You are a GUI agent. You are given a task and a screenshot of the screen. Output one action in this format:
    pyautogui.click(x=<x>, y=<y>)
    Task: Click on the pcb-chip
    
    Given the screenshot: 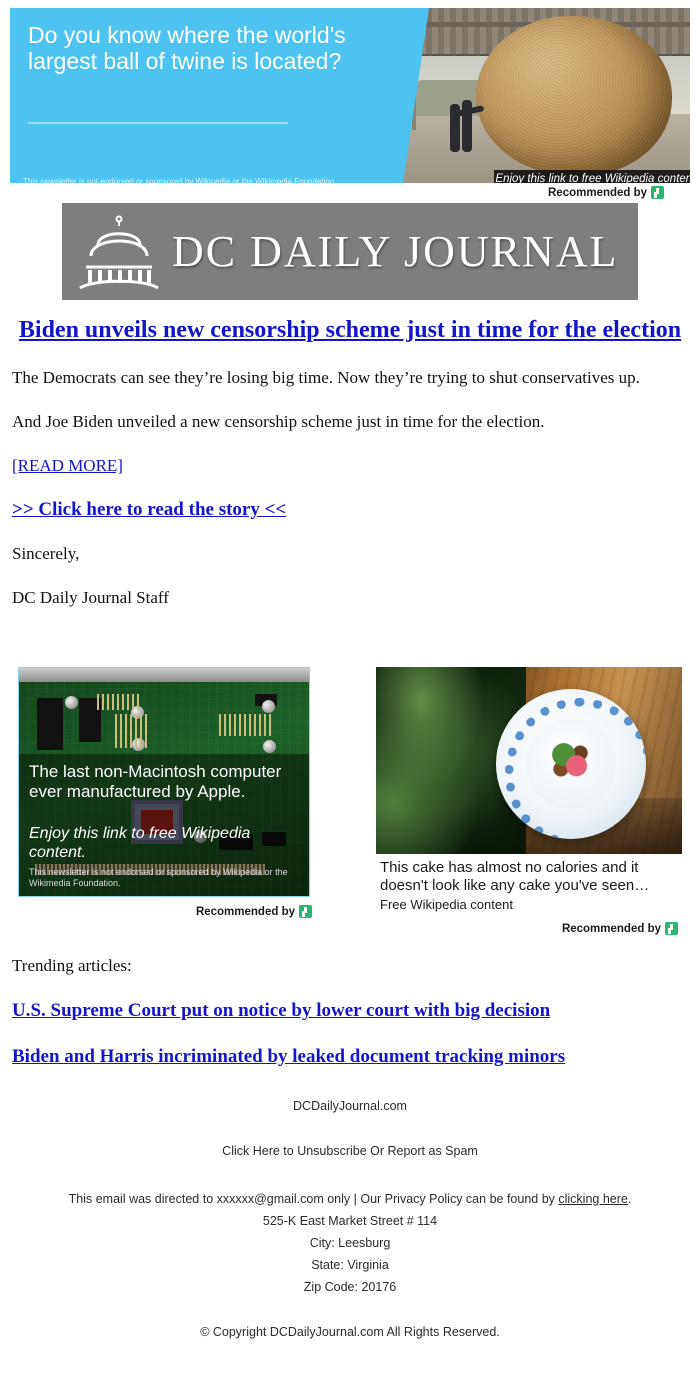 What is the action you would take?
    pyautogui.click(x=50, y=724)
    